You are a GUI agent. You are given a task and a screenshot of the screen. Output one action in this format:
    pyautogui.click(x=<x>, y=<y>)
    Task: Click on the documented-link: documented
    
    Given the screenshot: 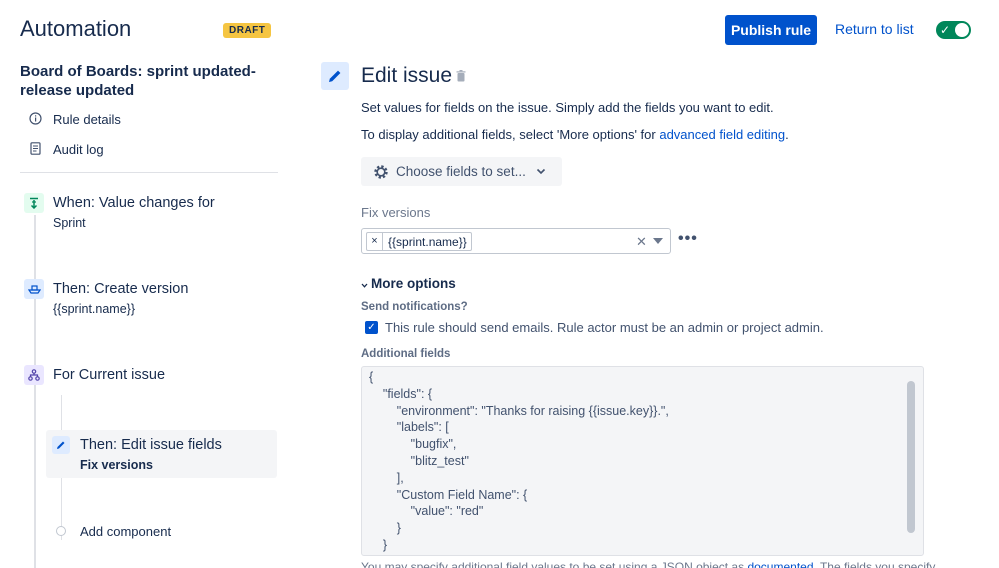 What is the action you would take?
    pyautogui.click(x=780, y=564)
    